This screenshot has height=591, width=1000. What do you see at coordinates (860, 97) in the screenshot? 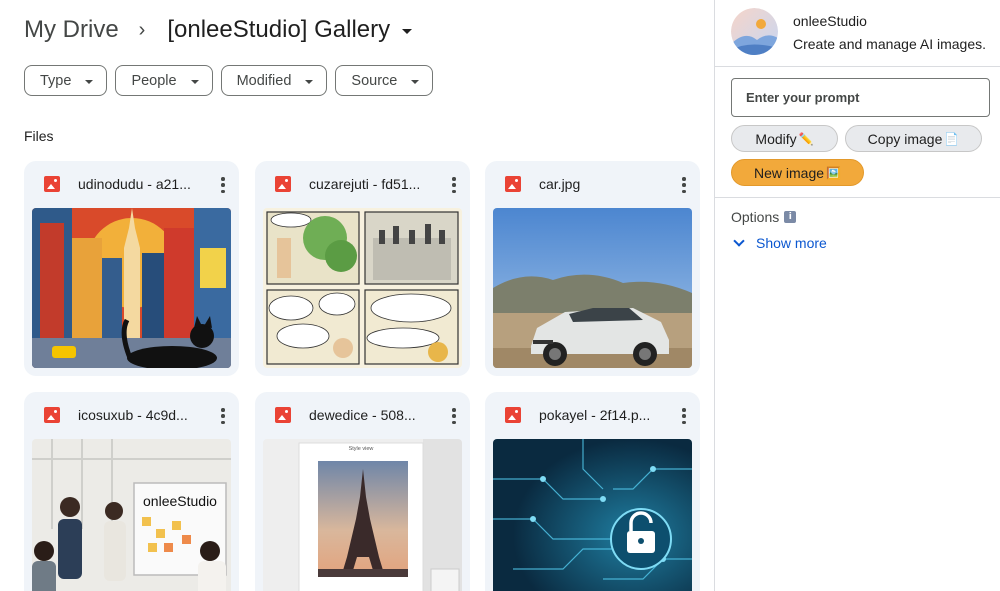
I see `prompt-input` at bounding box center [860, 97].